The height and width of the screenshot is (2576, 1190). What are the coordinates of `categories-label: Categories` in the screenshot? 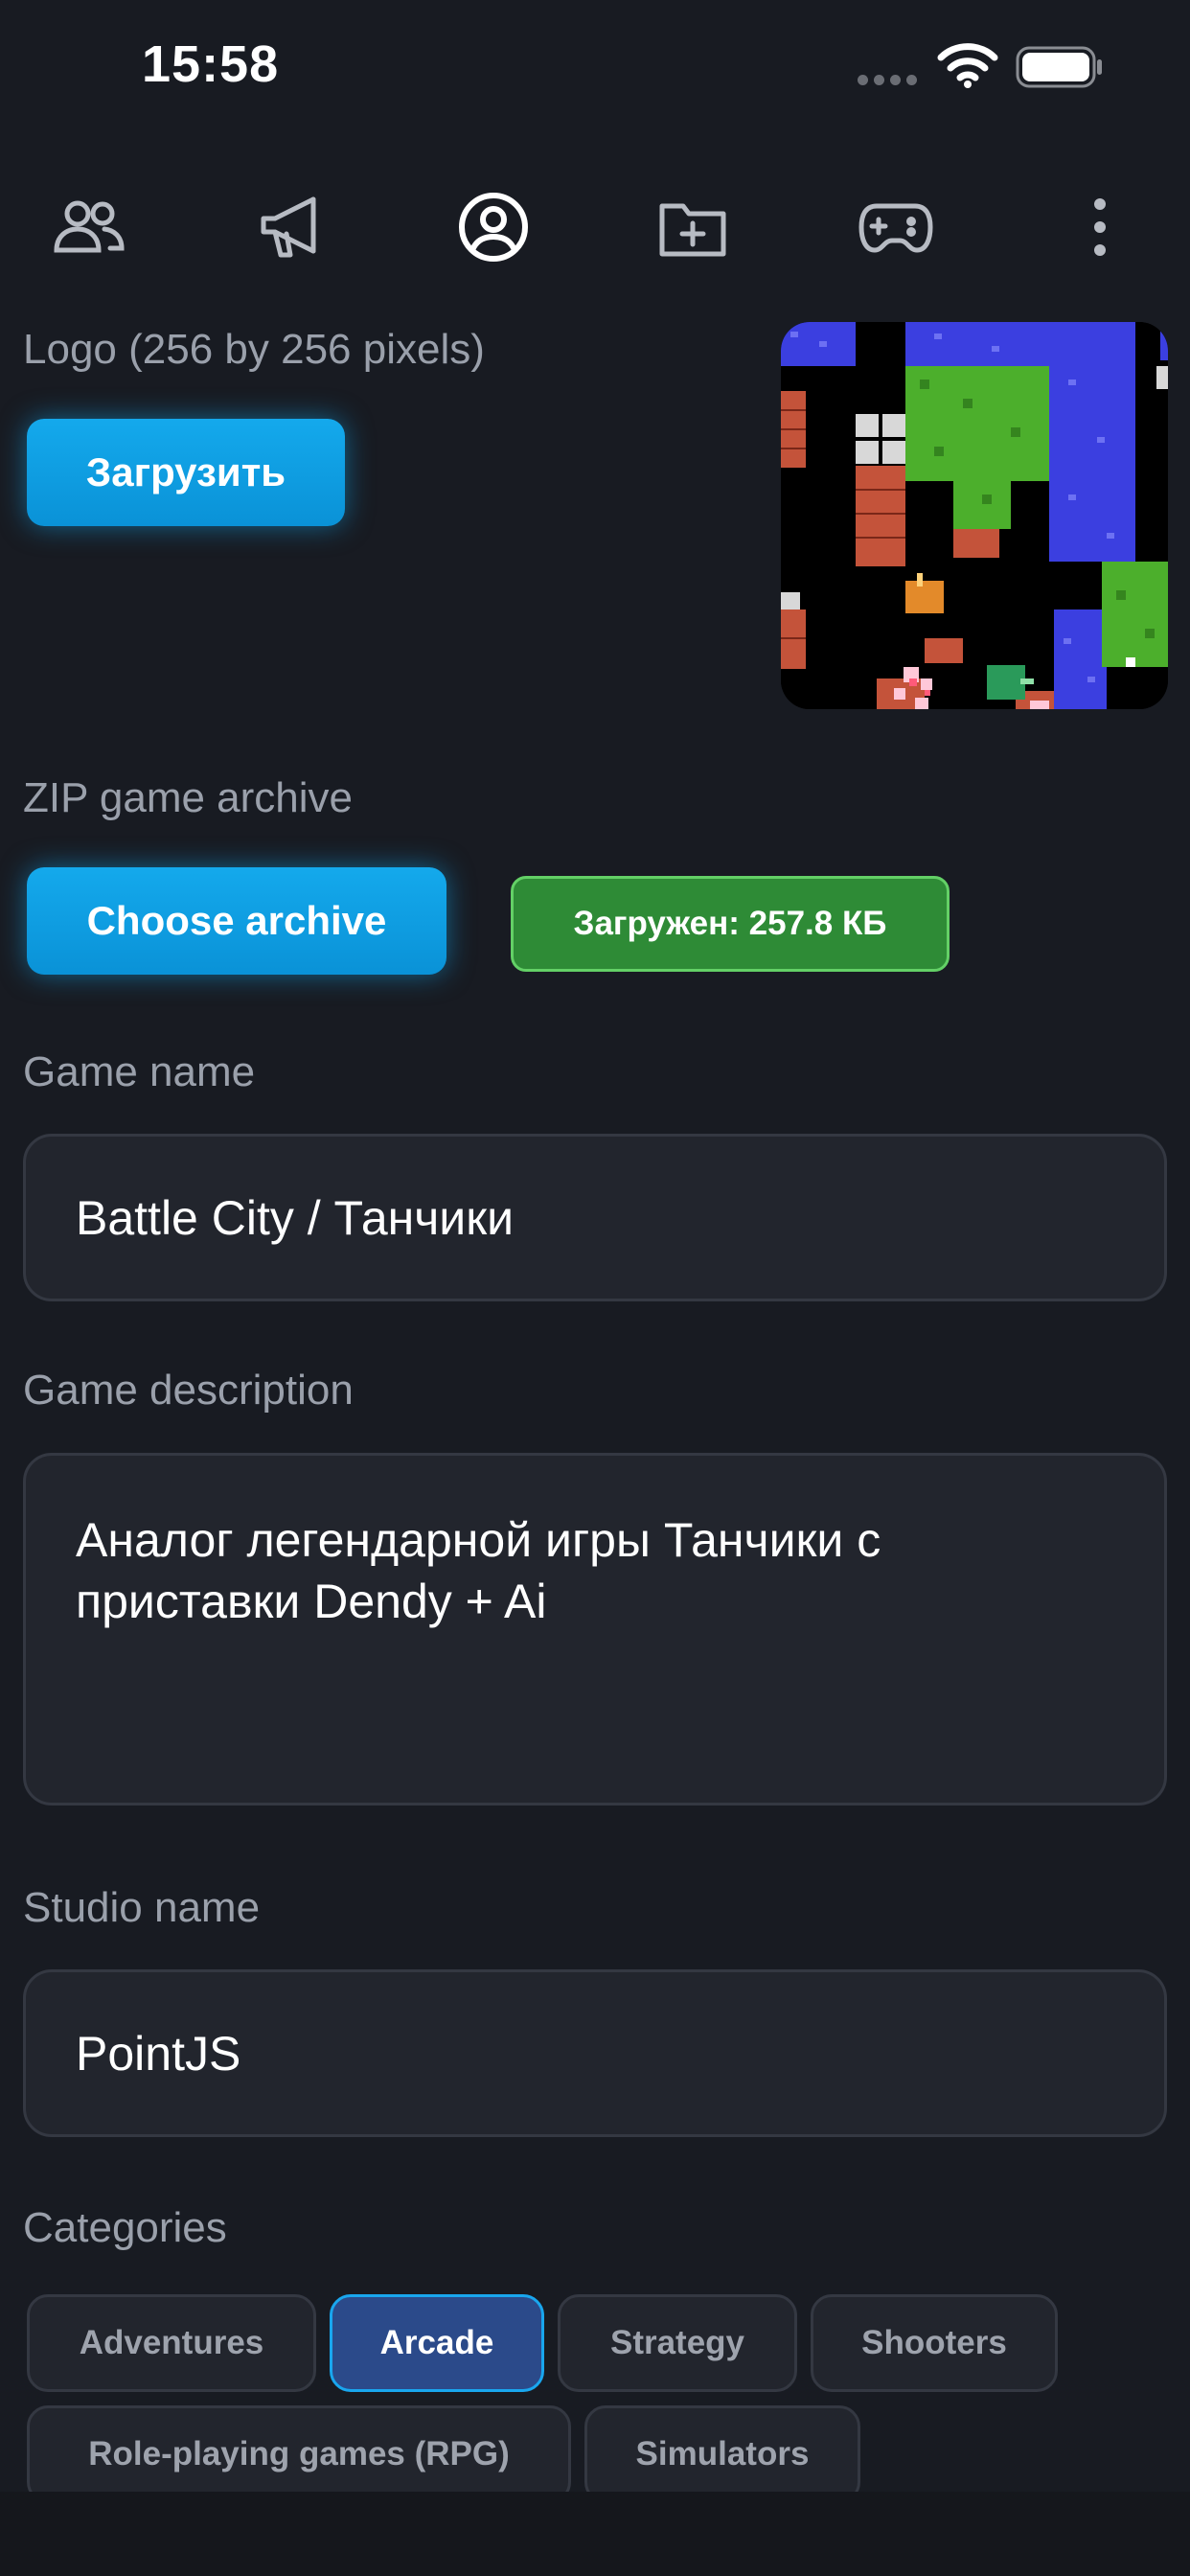 It's located at (125, 2227).